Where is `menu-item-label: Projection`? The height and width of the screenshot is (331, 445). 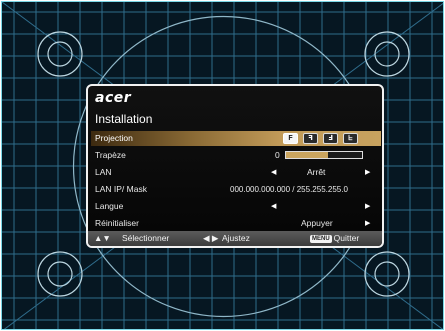 menu-item-label: Projection is located at coordinates (114, 138).